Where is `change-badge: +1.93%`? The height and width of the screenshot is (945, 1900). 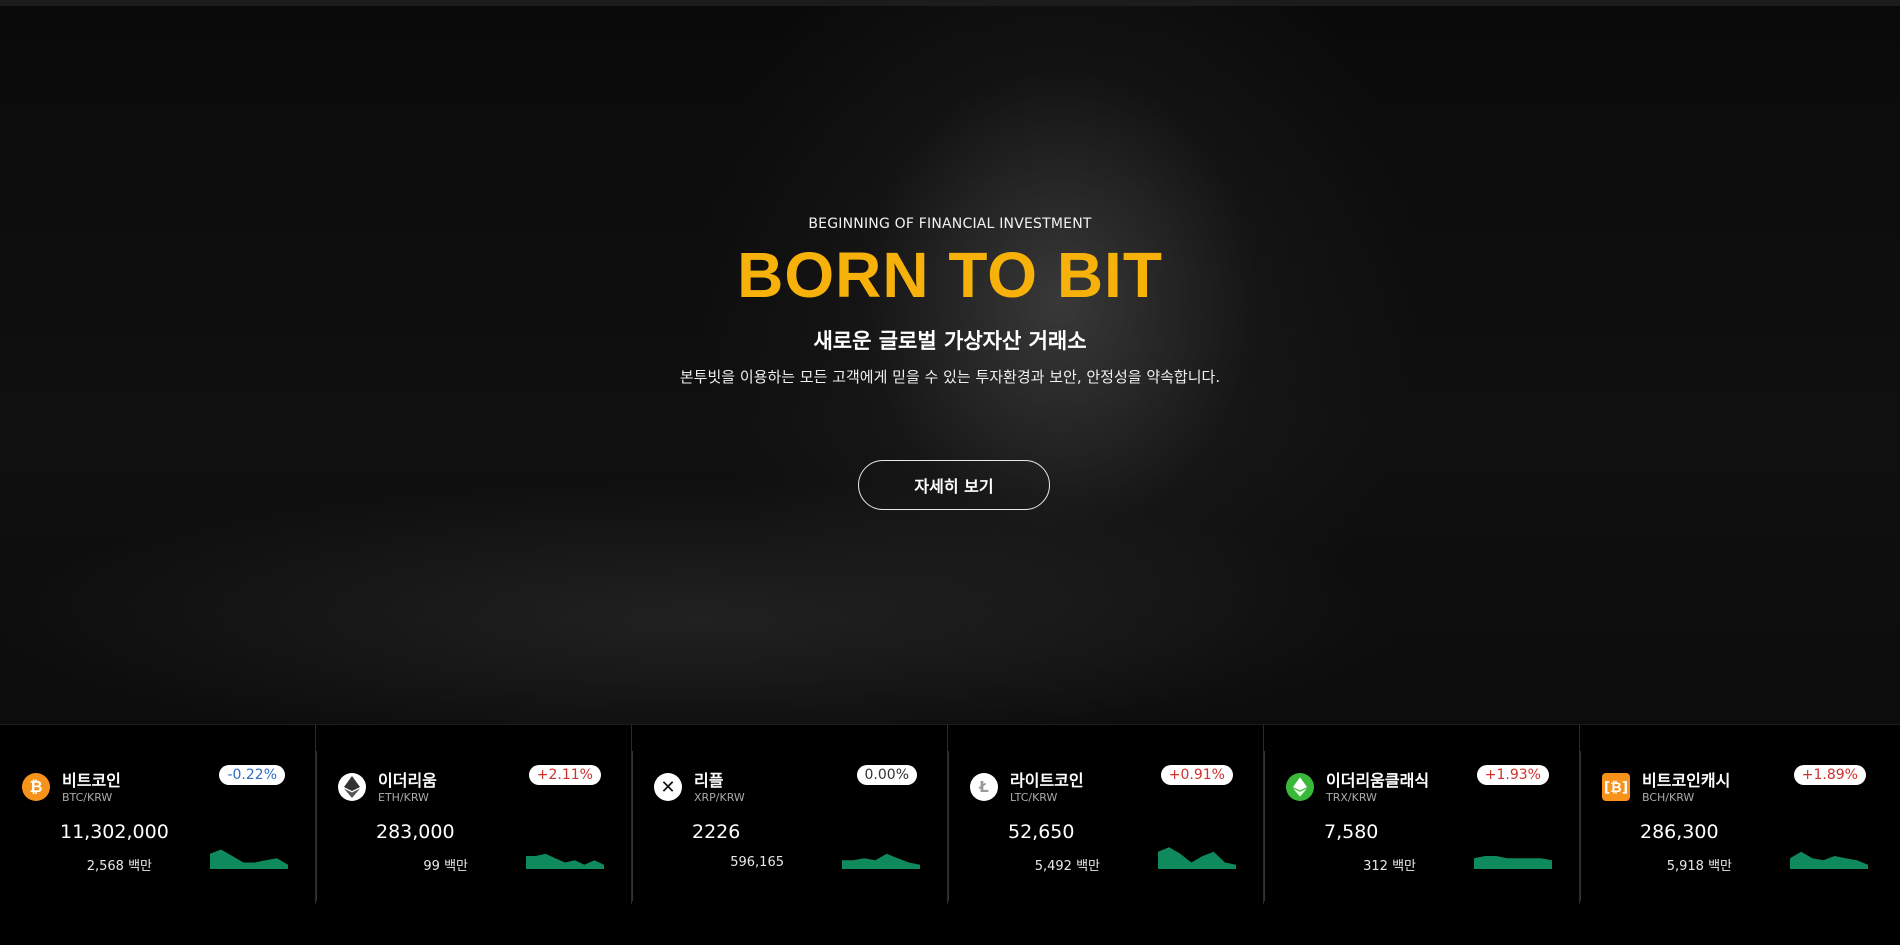
change-badge: +1.93% is located at coordinates (1512, 775).